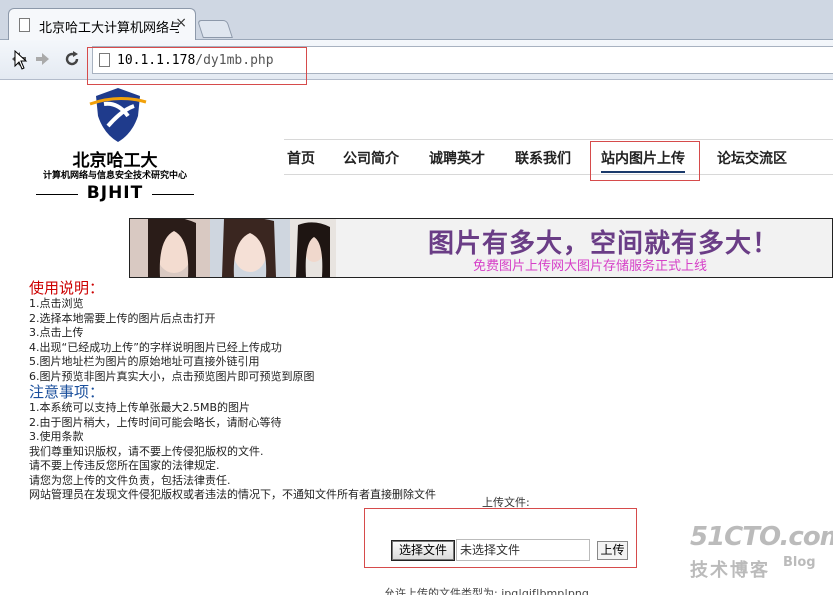 The width and height of the screenshot is (833, 595). I want to click on nav-item-careers: 诚聘英才, so click(457, 158).